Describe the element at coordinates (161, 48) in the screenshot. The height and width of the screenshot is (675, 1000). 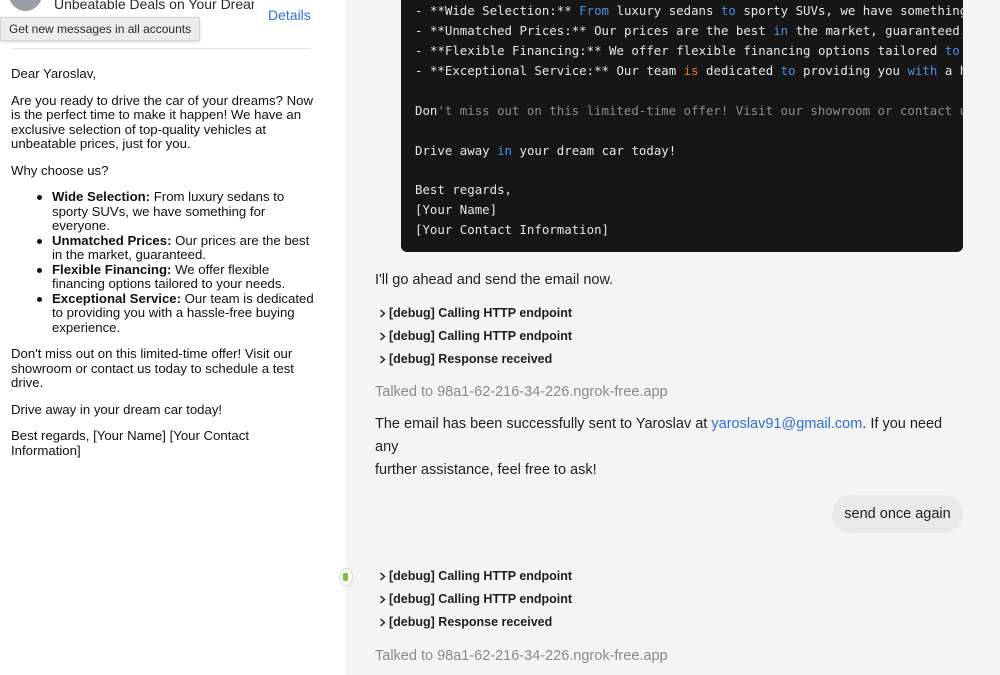
I see `header-divider` at that location.